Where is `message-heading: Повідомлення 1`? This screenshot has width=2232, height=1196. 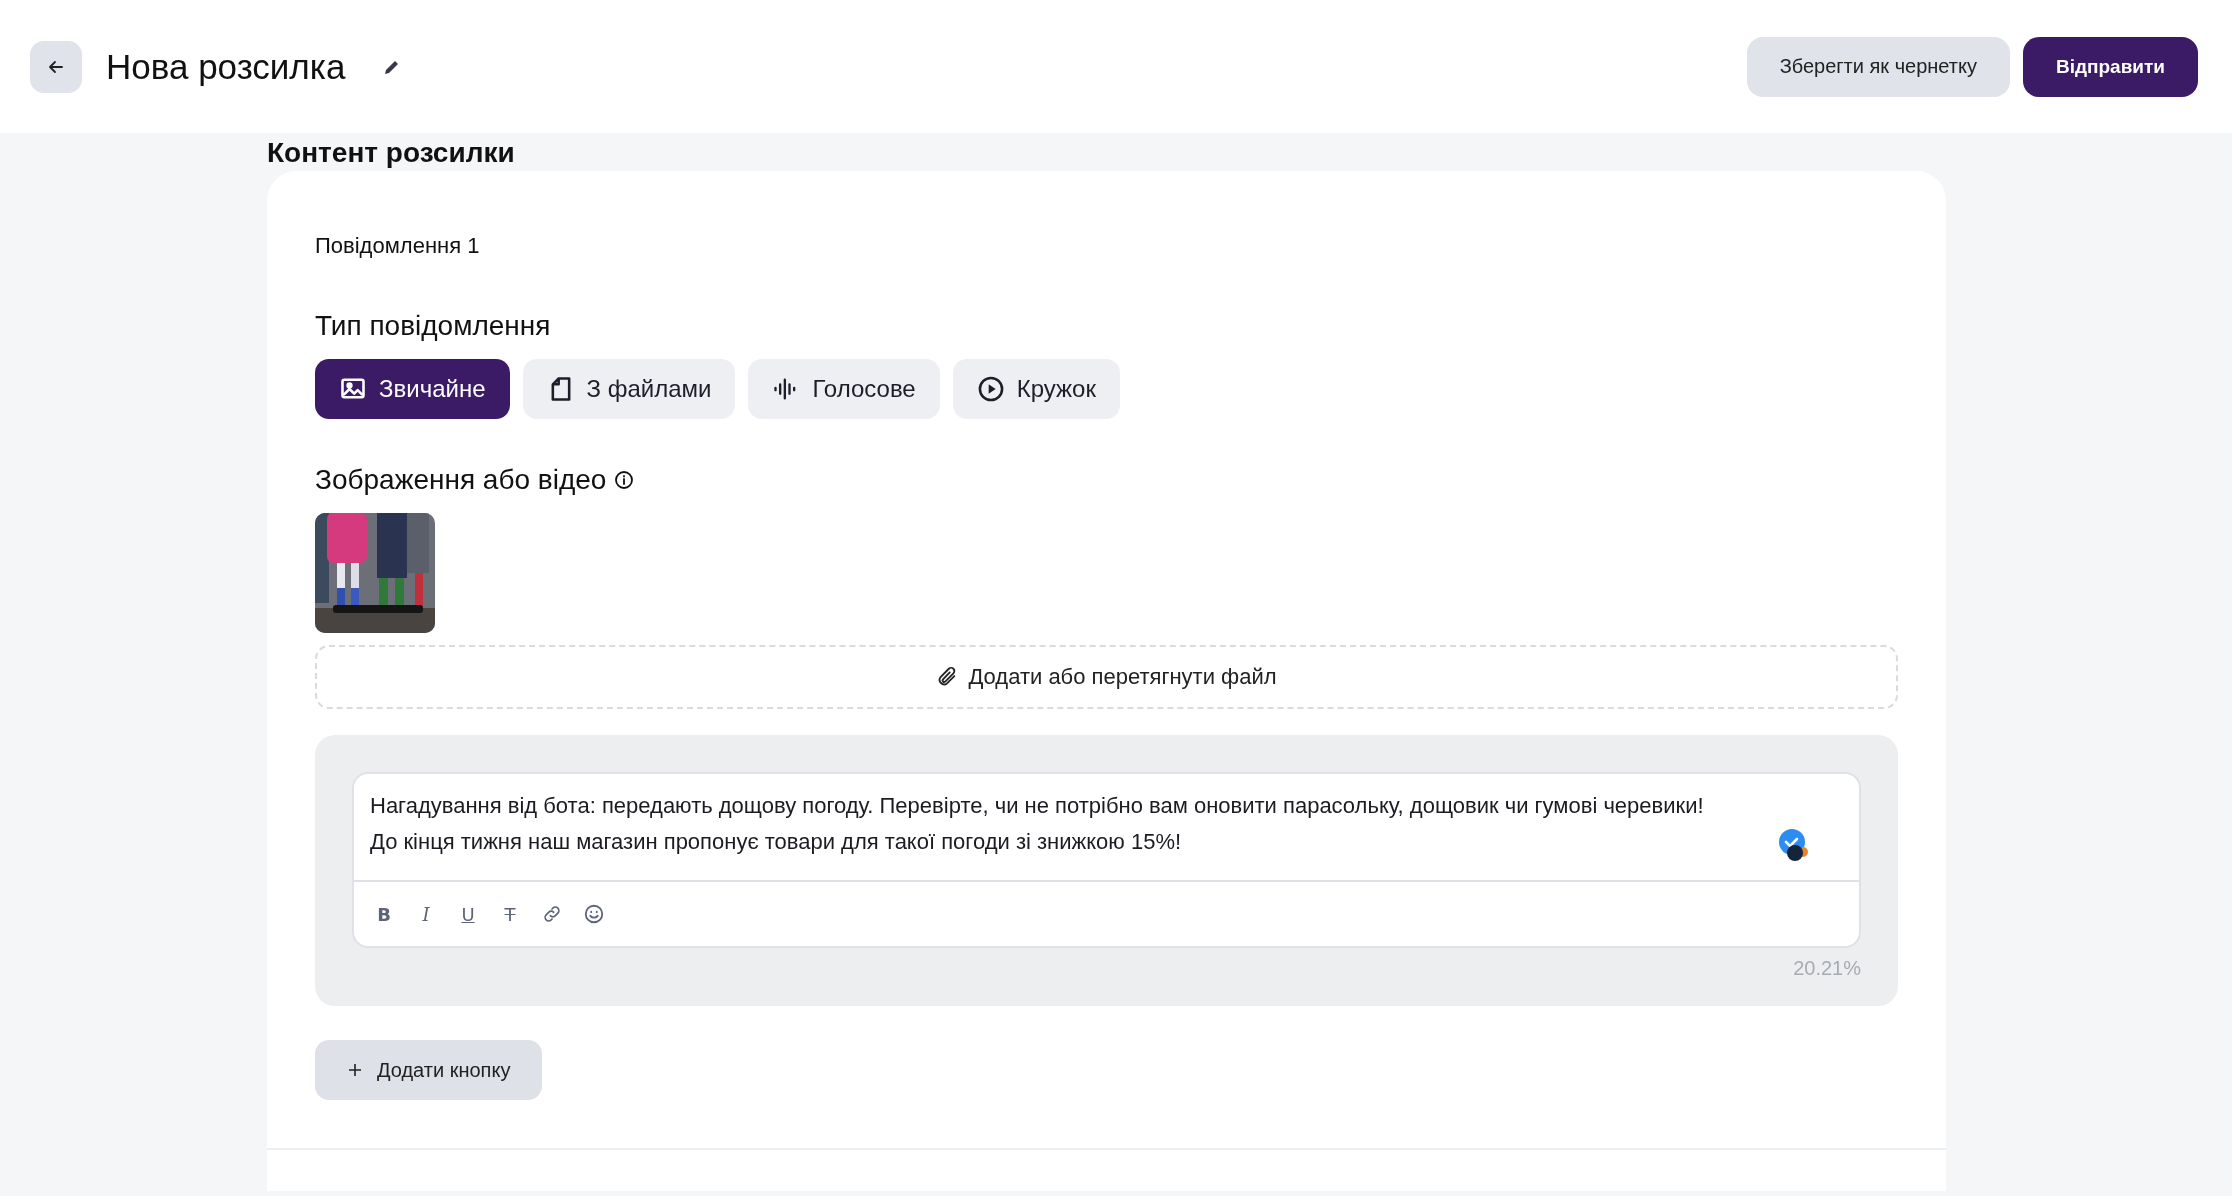 message-heading: Повідомлення 1 is located at coordinates (398, 246).